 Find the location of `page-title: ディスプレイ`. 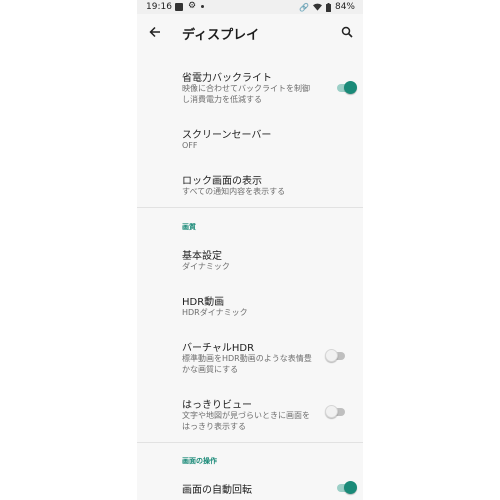

page-title: ディスプレイ is located at coordinates (221, 35).